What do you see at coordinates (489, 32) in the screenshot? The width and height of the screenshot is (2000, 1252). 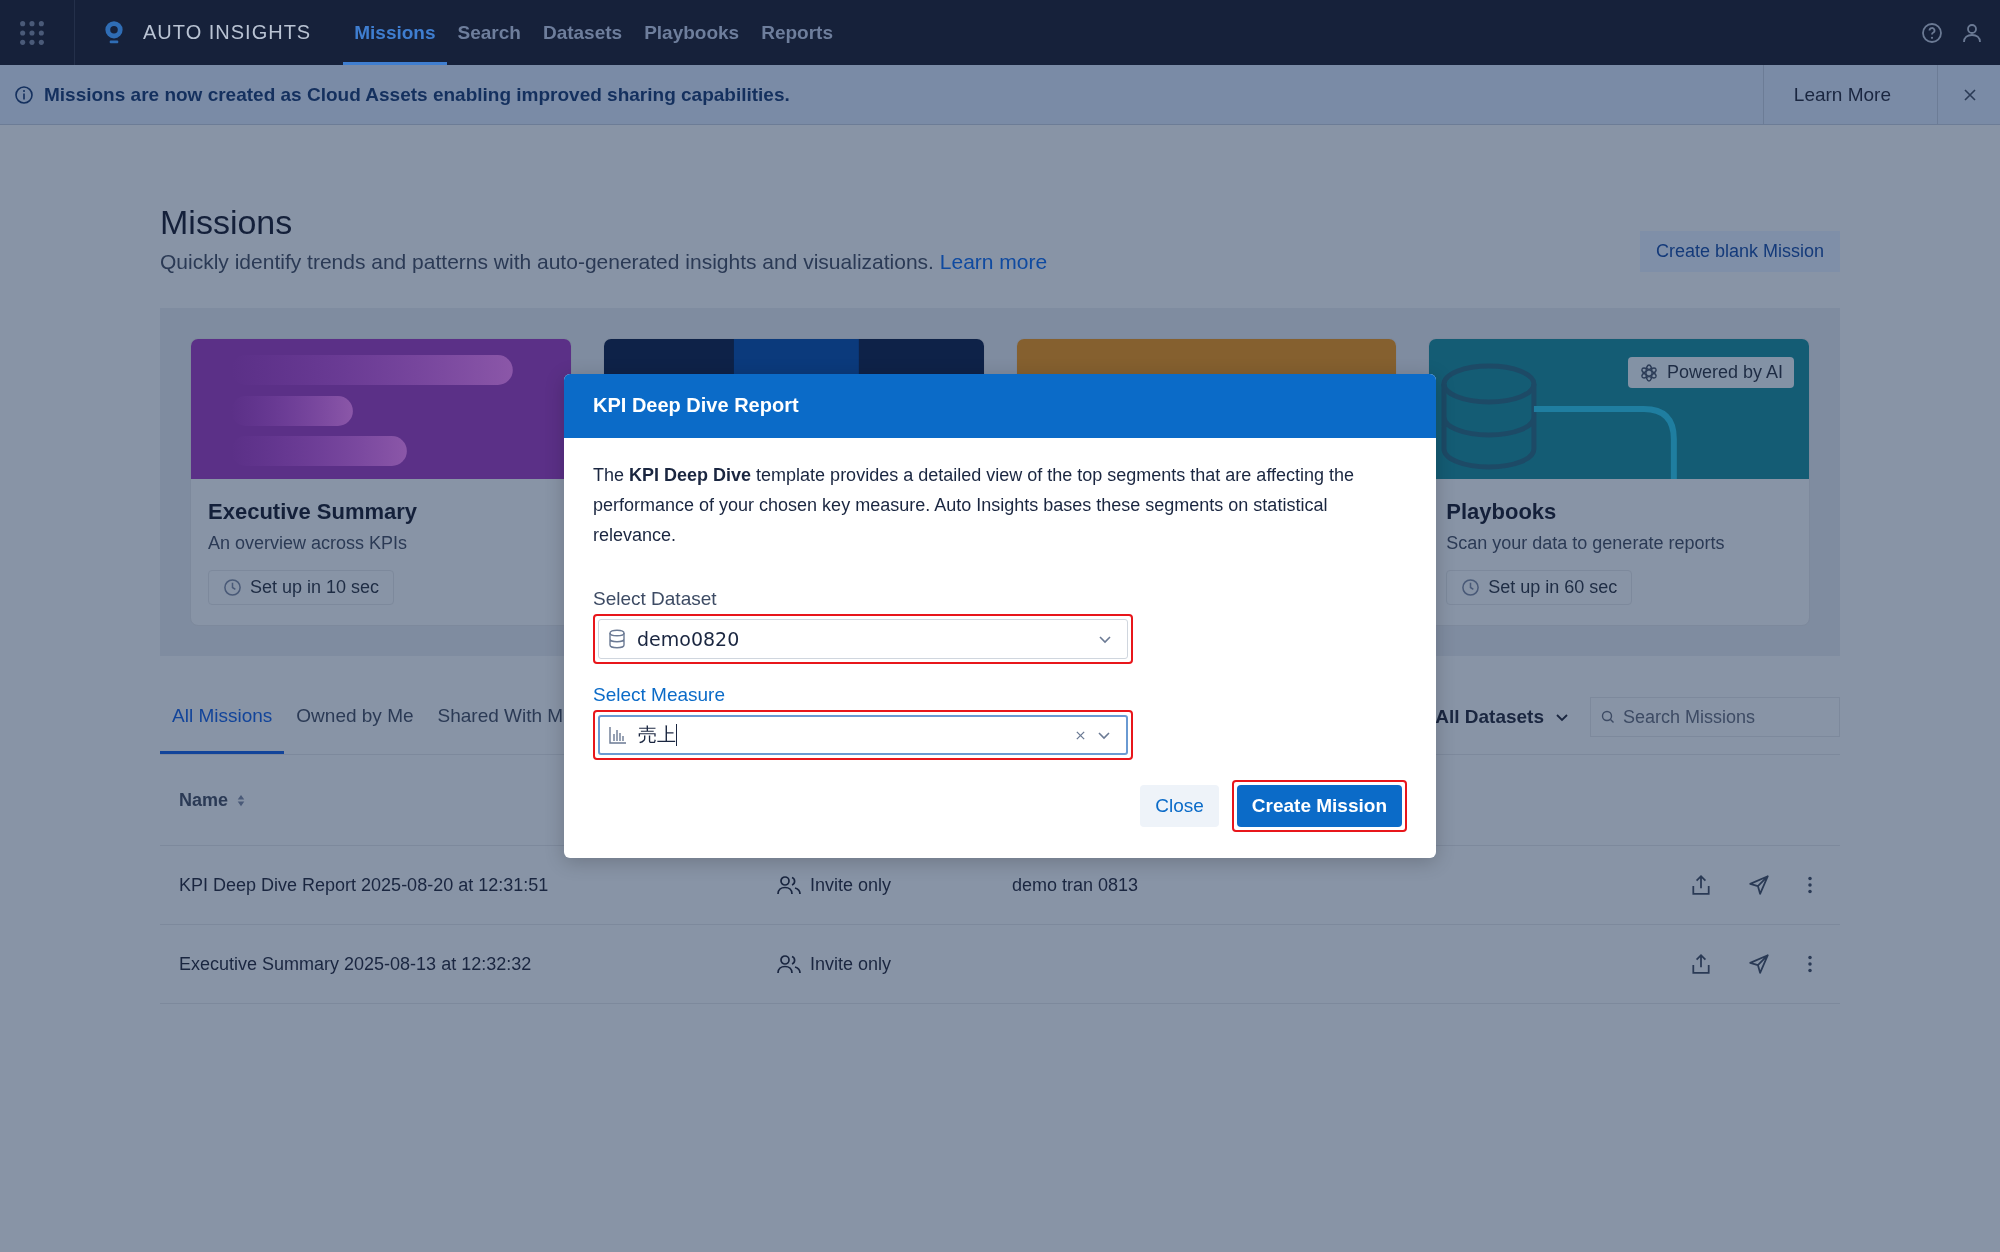 I see `nav-tab: Search` at bounding box center [489, 32].